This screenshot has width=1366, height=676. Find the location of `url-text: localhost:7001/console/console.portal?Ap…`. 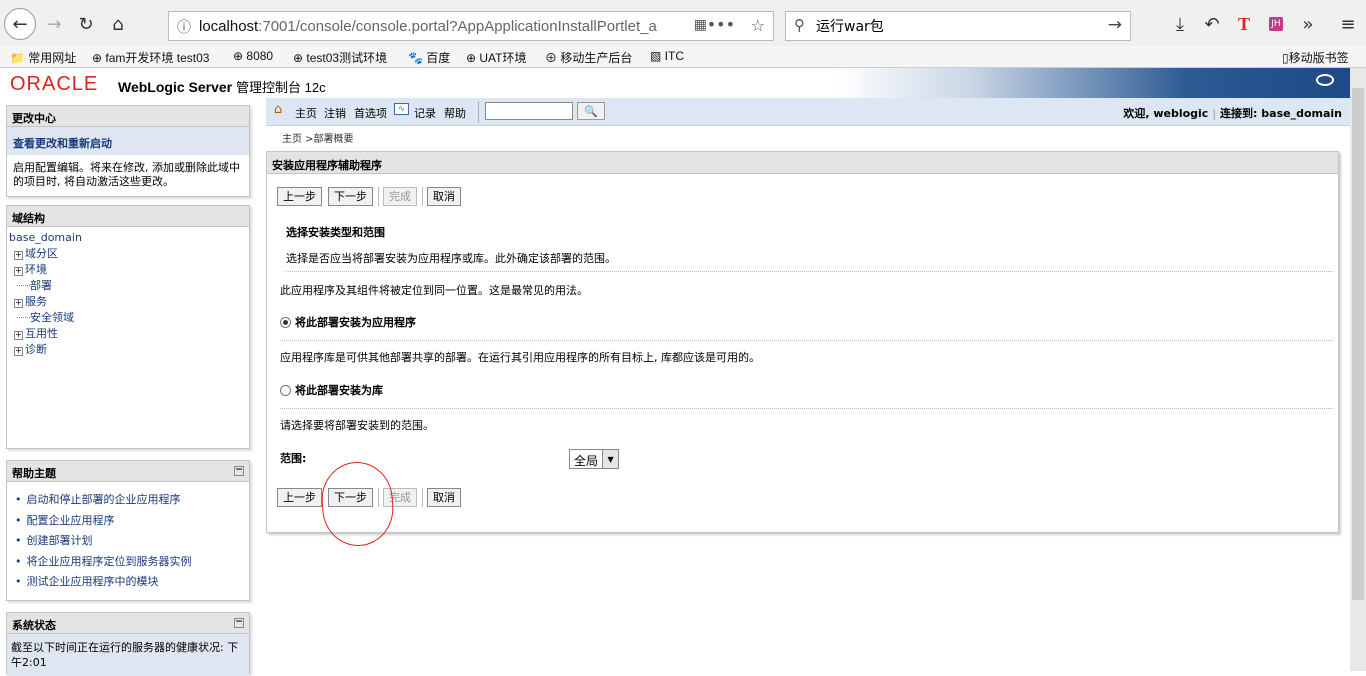

url-text: localhost:7001/console/console.portal?Ap… is located at coordinates (428, 26).